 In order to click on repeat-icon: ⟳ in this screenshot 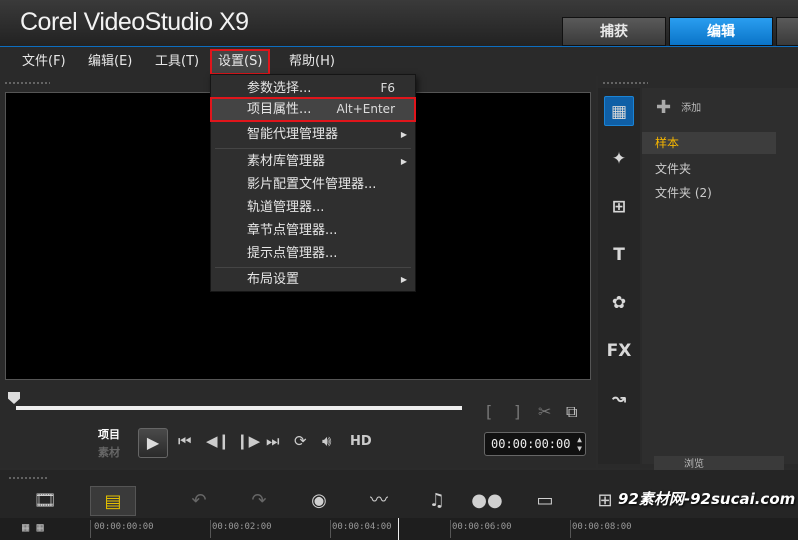, I will do `click(300, 441)`.